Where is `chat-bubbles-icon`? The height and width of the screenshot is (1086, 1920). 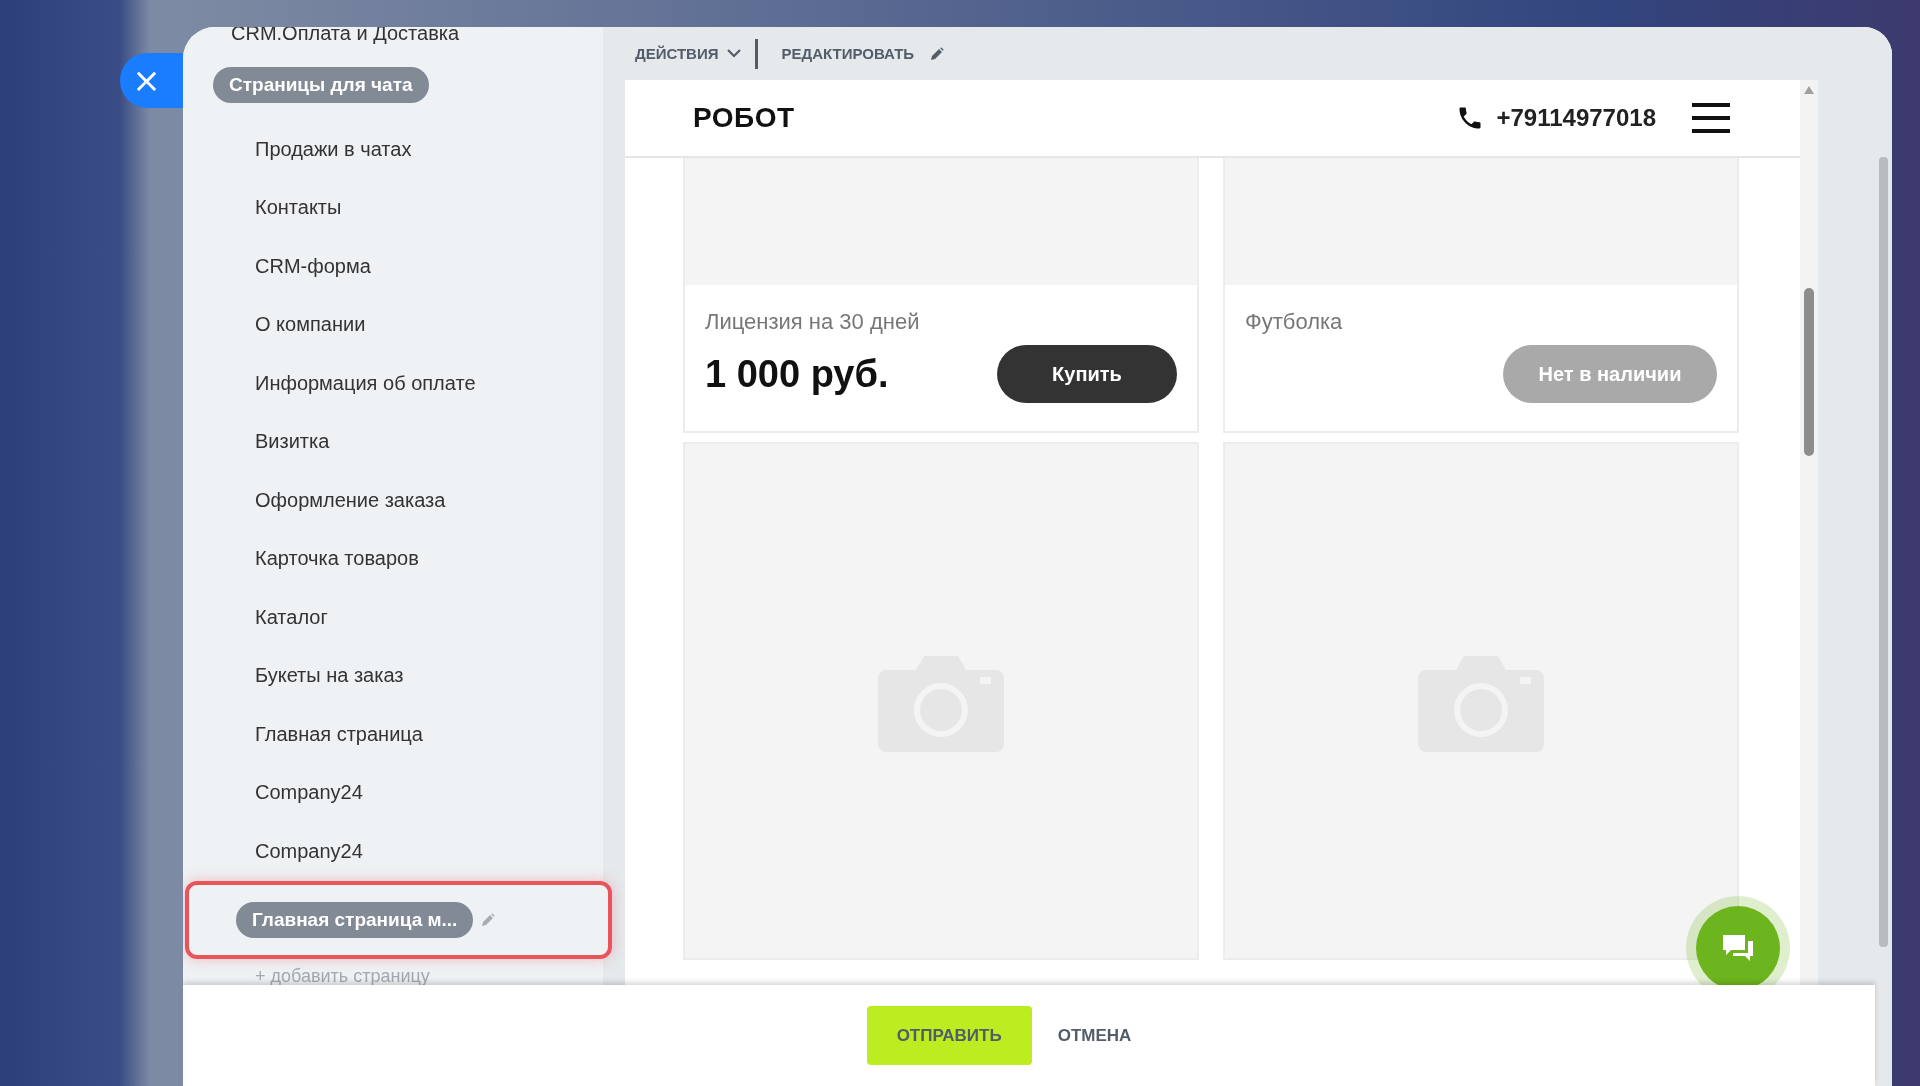 chat-bubbles-icon is located at coordinates (1738, 948).